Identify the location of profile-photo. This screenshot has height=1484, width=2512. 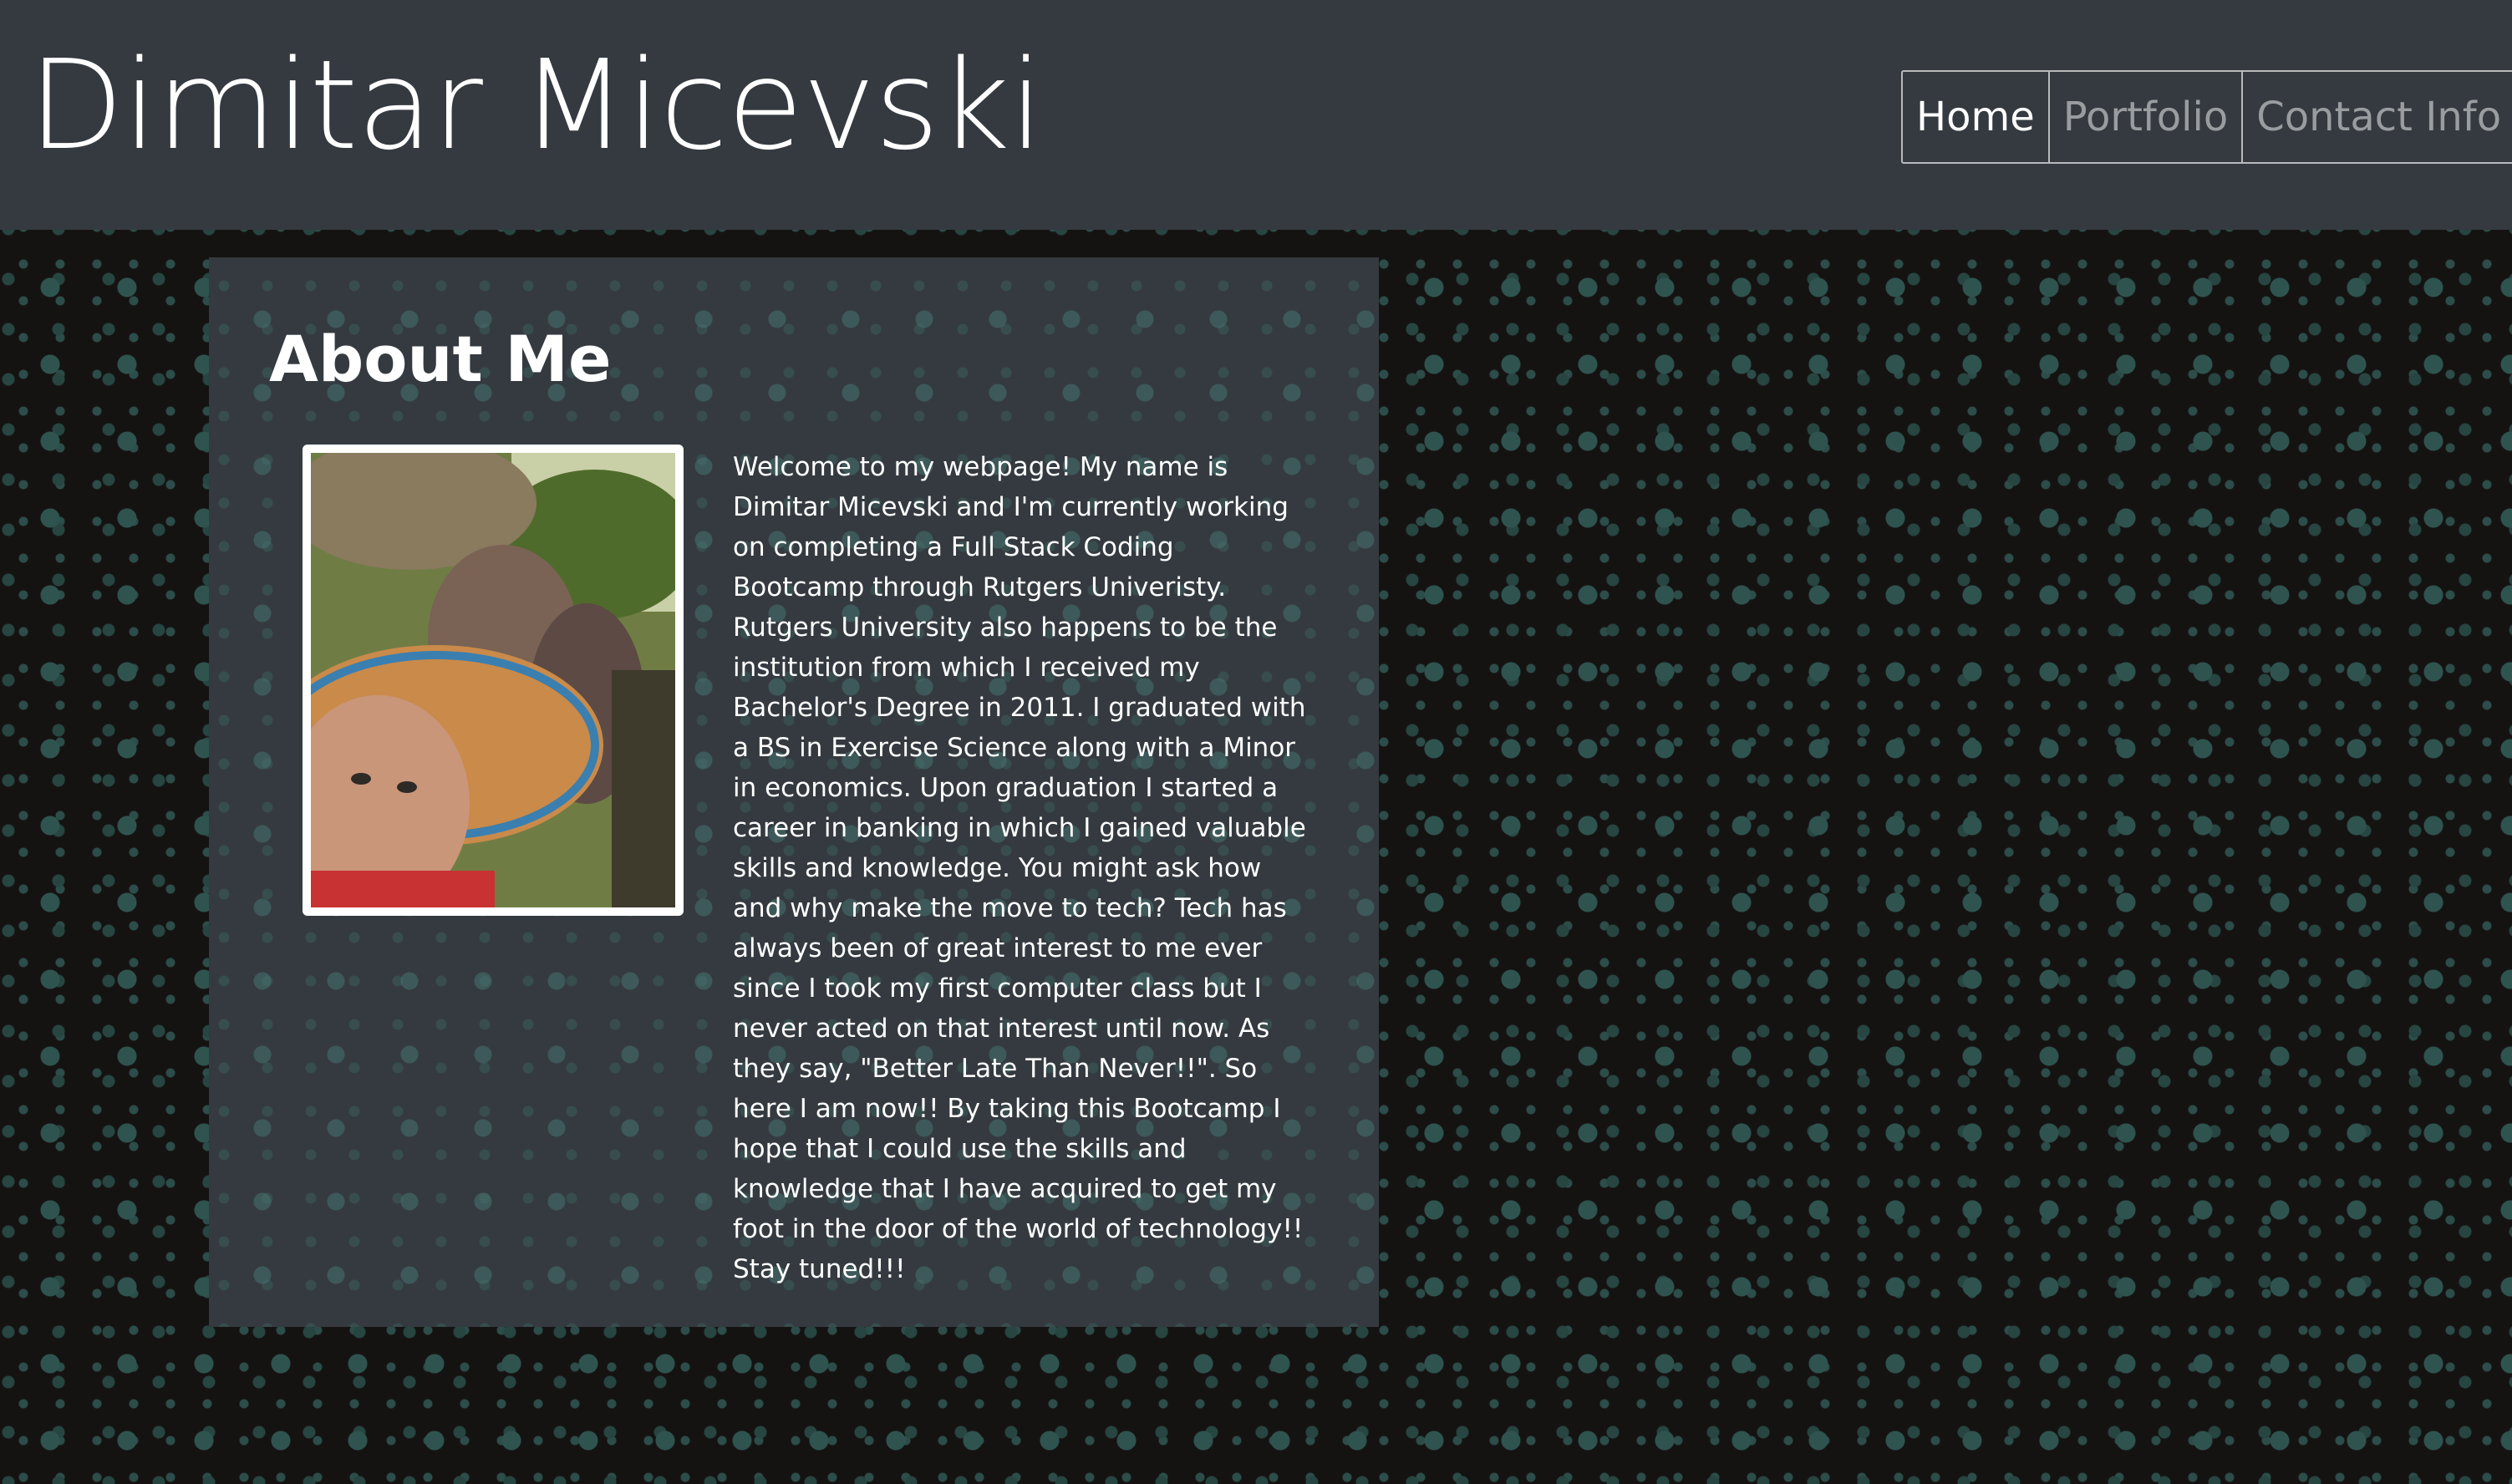
(493, 680).